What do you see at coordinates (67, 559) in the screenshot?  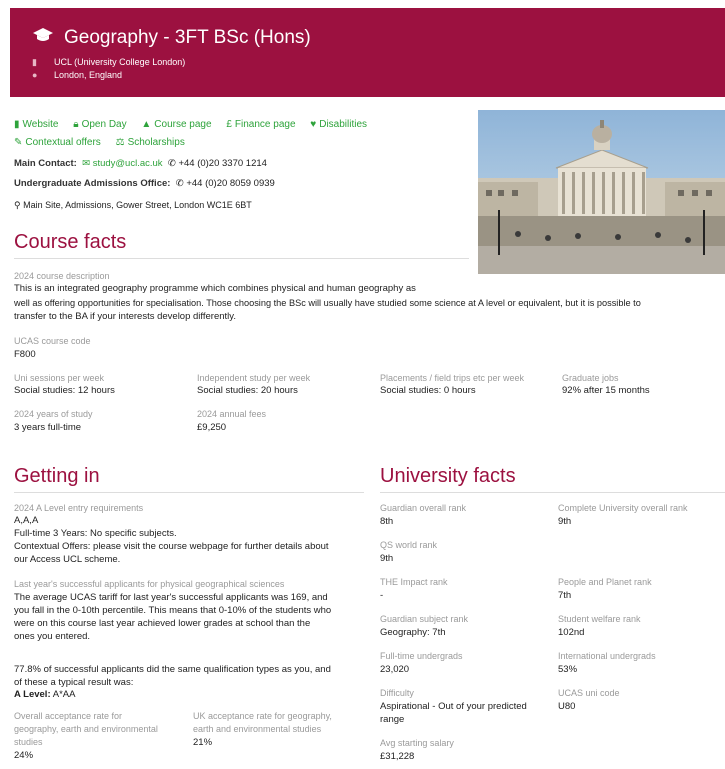 I see `entry-requirements-line-4: our Access UCL scheme.` at bounding box center [67, 559].